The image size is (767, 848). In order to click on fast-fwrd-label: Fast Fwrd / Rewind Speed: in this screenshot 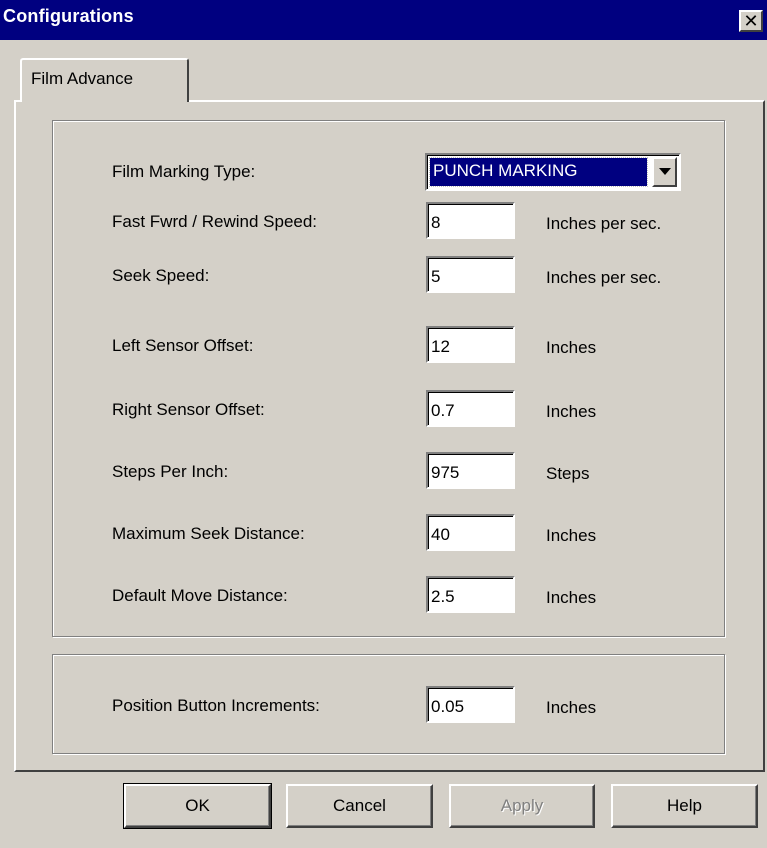, I will do `click(215, 221)`.